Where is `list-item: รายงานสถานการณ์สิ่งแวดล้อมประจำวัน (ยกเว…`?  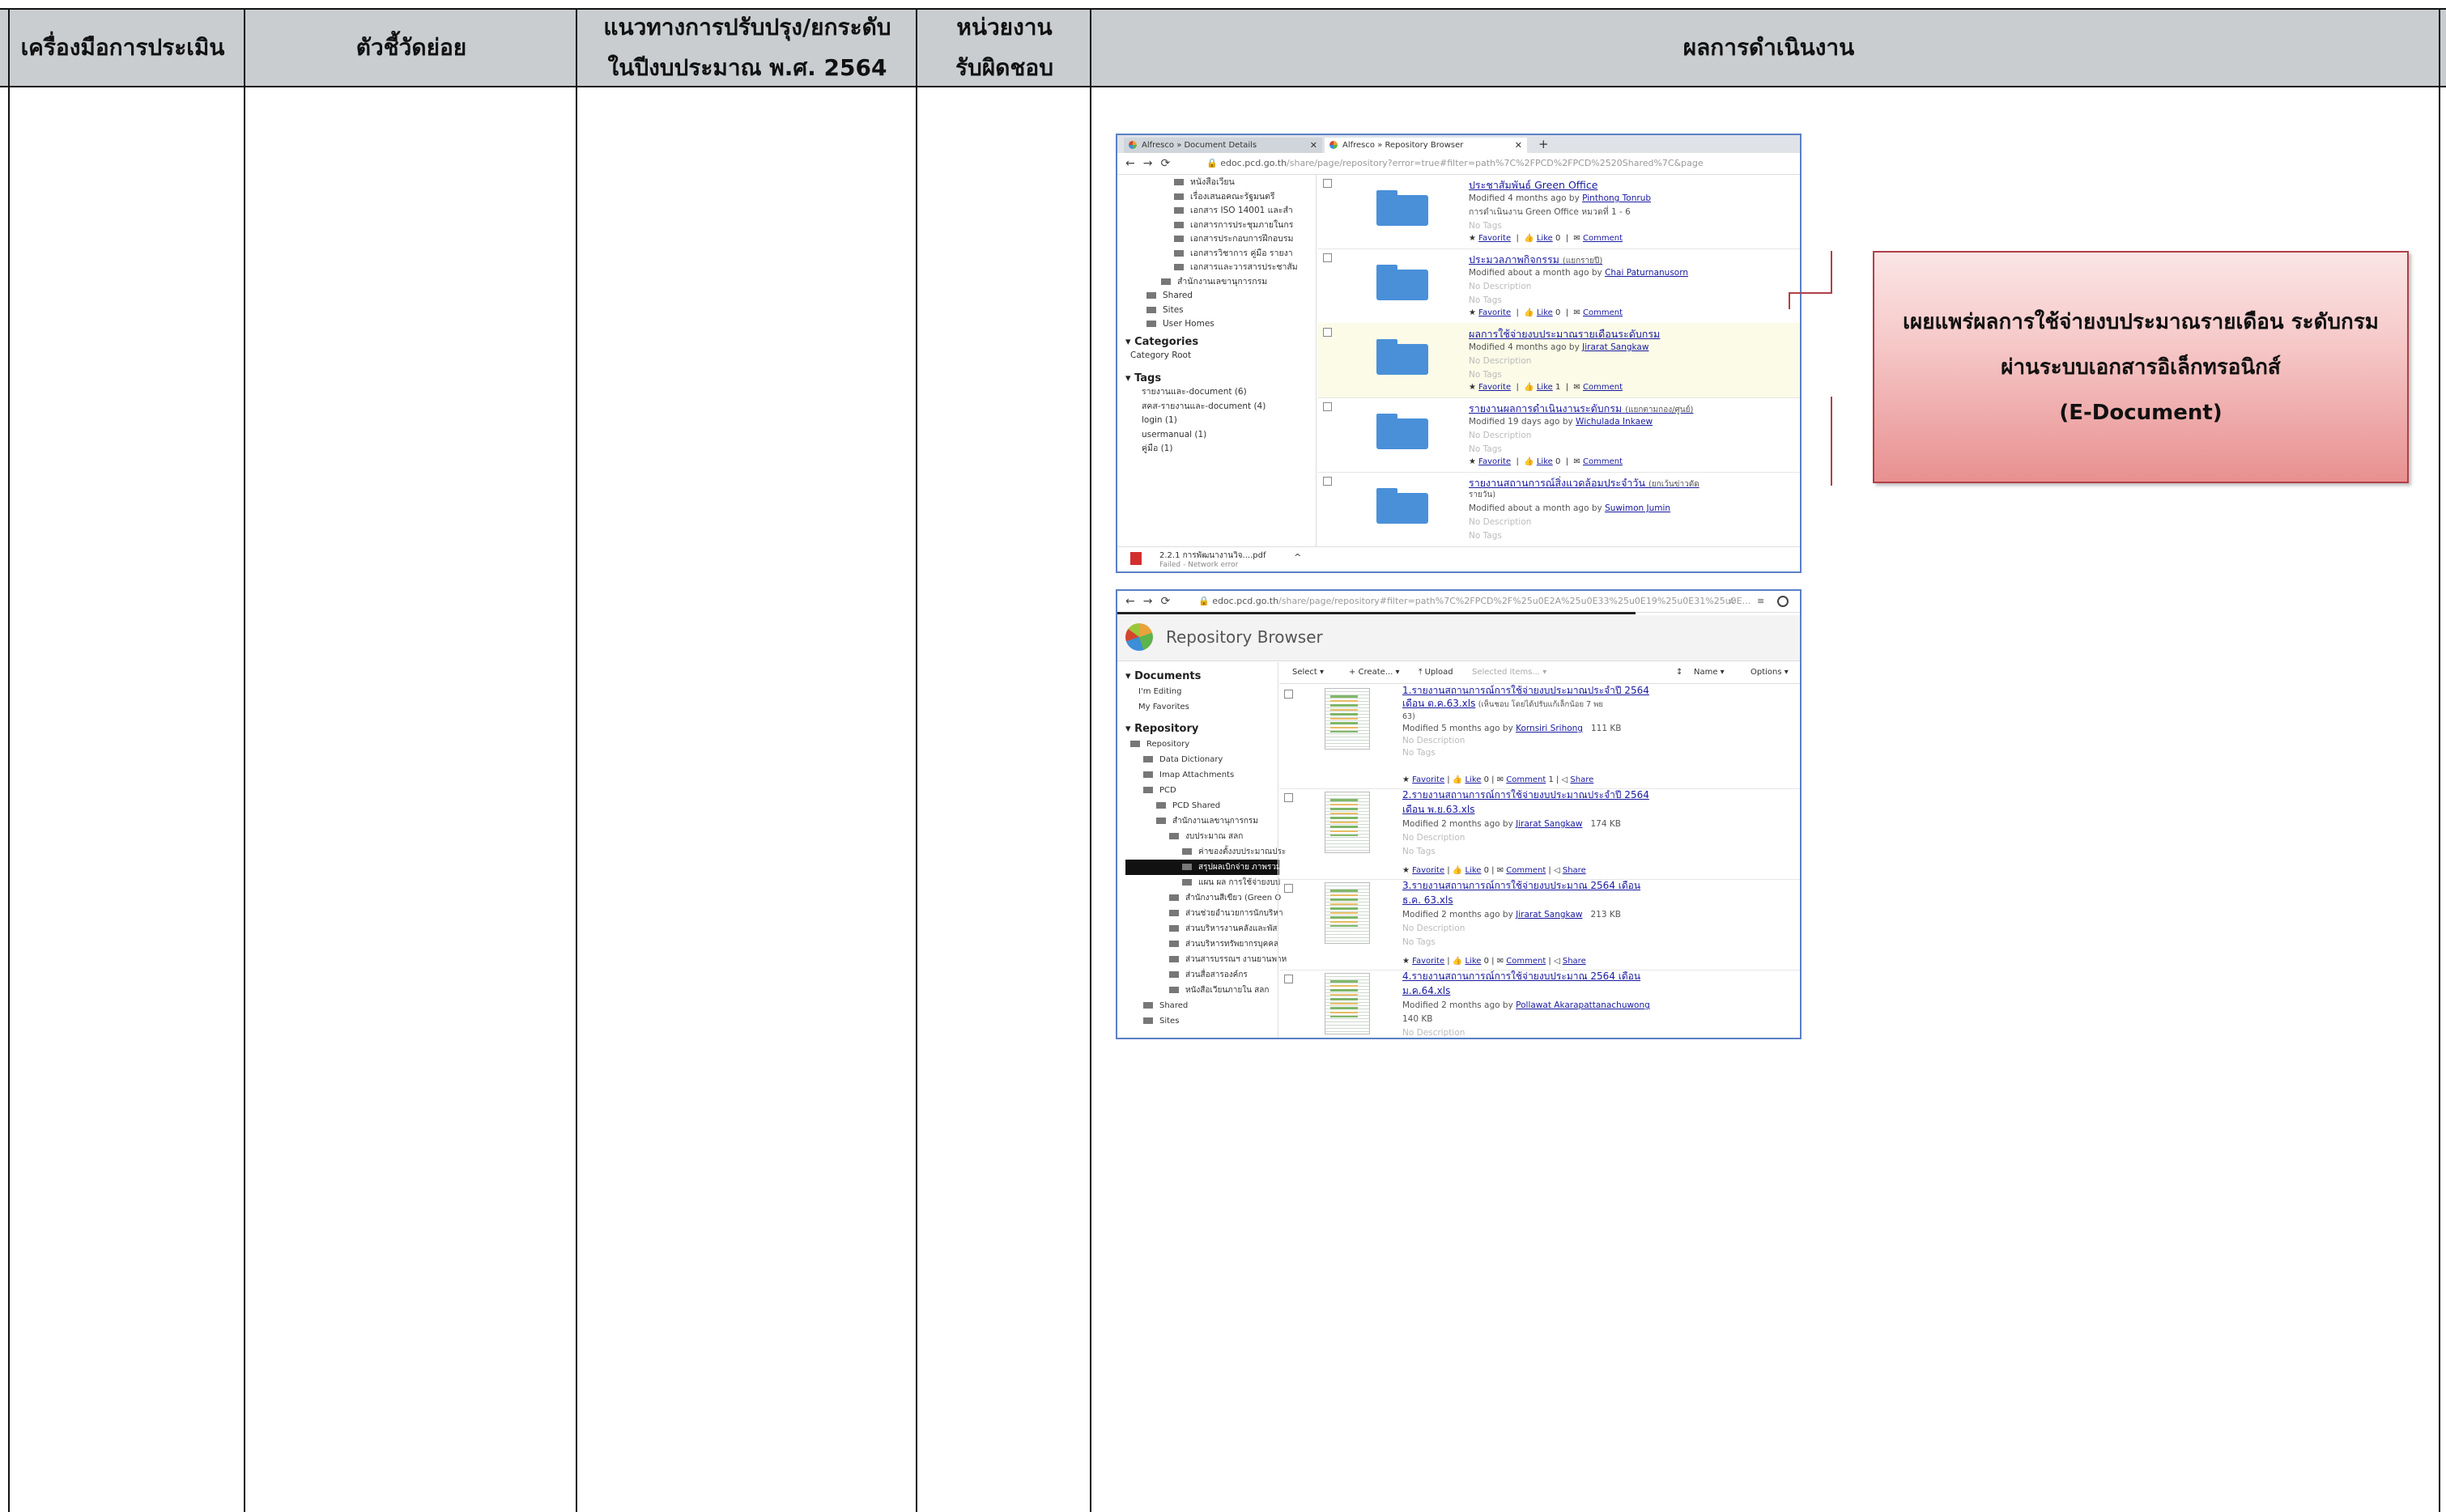
list-item: รายงานสถานการณ์สิ่งแวดล้อมประจำวัน (ยกเว… is located at coordinates (1559, 506).